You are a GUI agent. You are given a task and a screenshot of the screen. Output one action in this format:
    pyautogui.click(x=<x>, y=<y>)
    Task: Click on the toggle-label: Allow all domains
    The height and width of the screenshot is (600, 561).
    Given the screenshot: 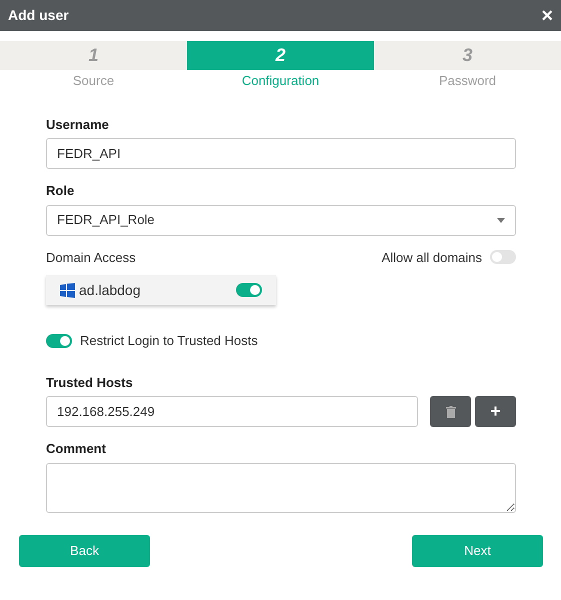 What is the action you would take?
    pyautogui.click(x=432, y=257)
    